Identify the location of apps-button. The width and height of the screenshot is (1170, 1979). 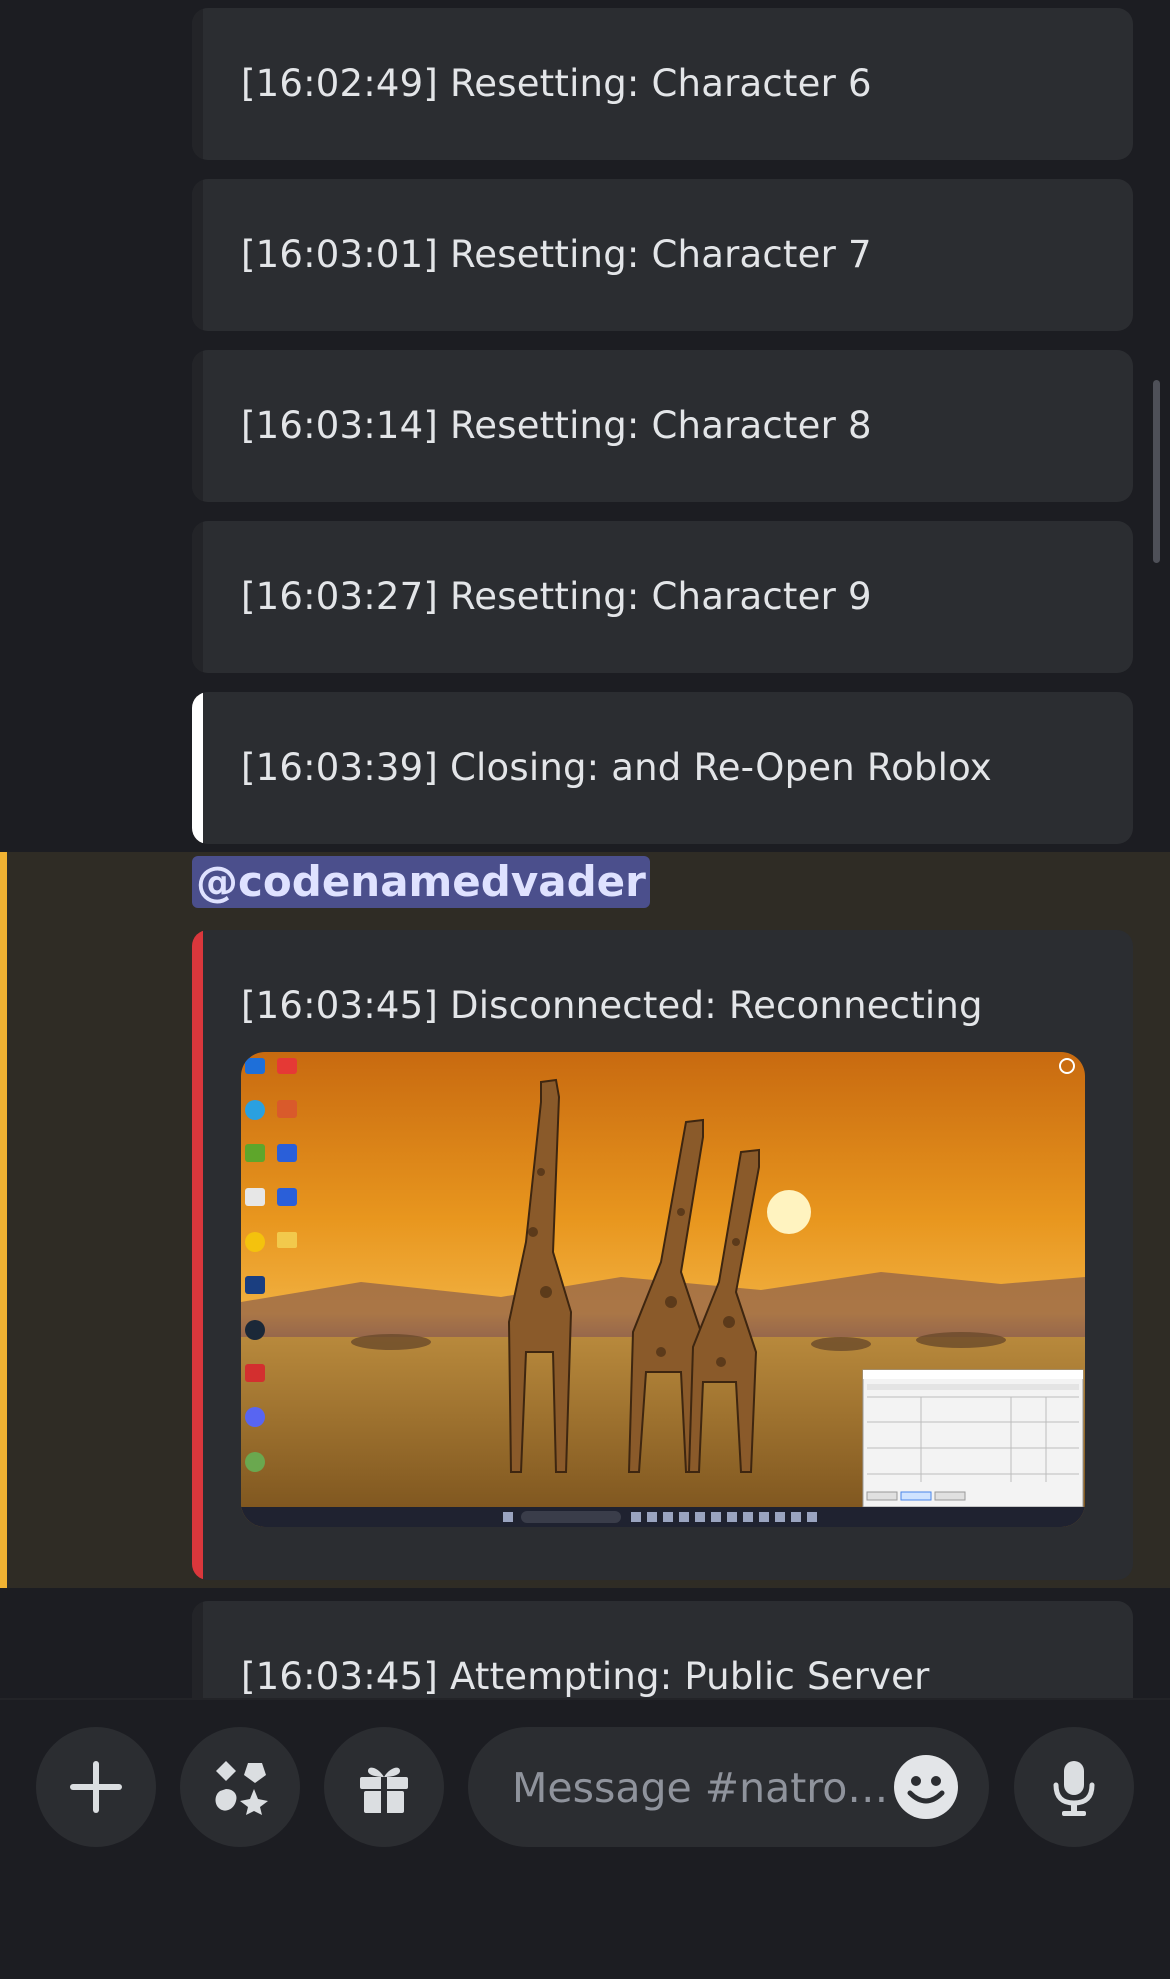
(240, 1787).